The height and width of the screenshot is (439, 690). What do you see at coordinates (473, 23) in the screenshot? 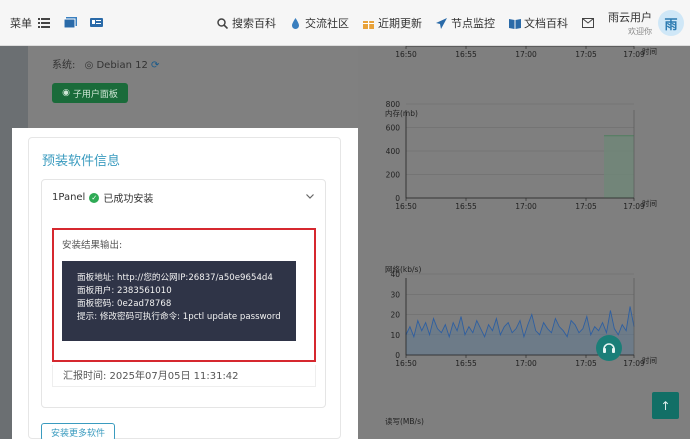
I see `nav-label: 节点监控` at bounding box center [473, 23].